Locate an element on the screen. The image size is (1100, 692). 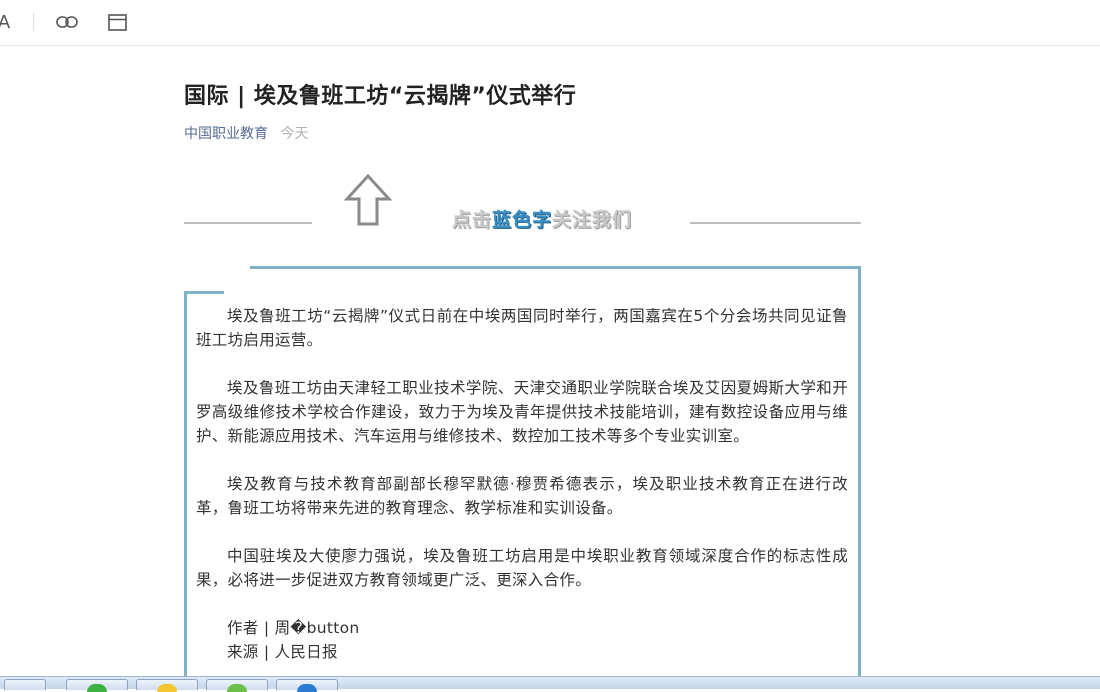
window-icon is located at coordinates (117, 22).